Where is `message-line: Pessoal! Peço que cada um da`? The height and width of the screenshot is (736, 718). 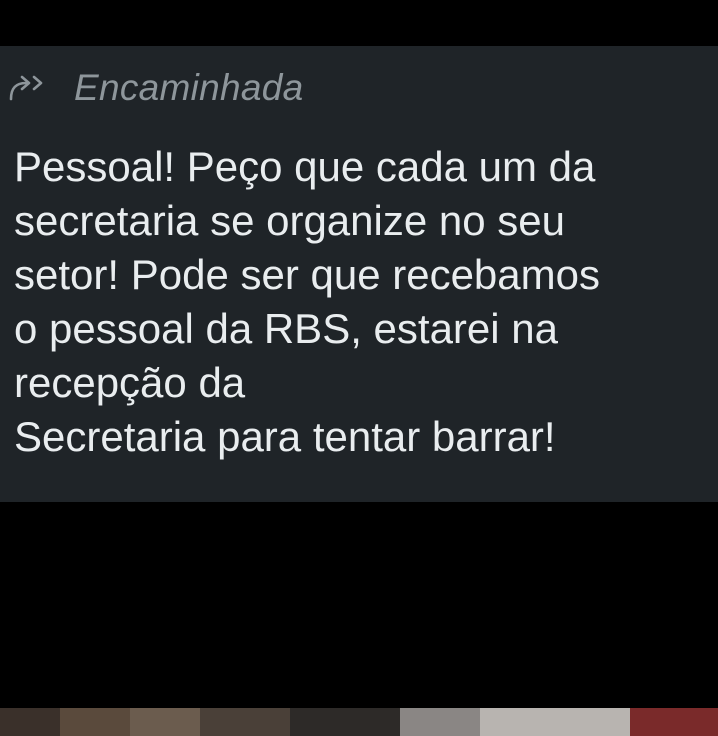 message-line: Pessoal! Peço que cada um da is located at coordinates (305, 166).